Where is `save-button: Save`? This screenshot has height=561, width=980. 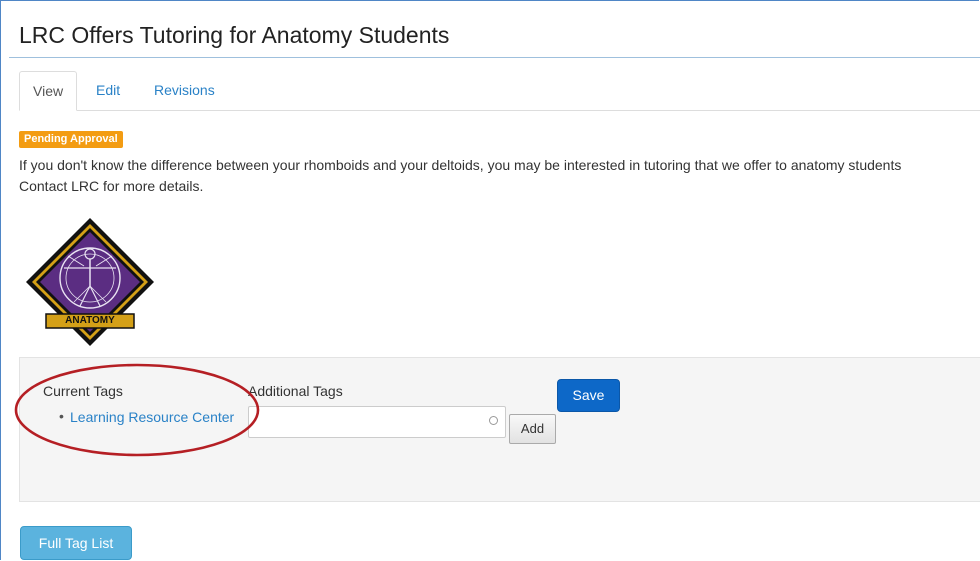 save-button: Save is located at coordinates (588, 395).